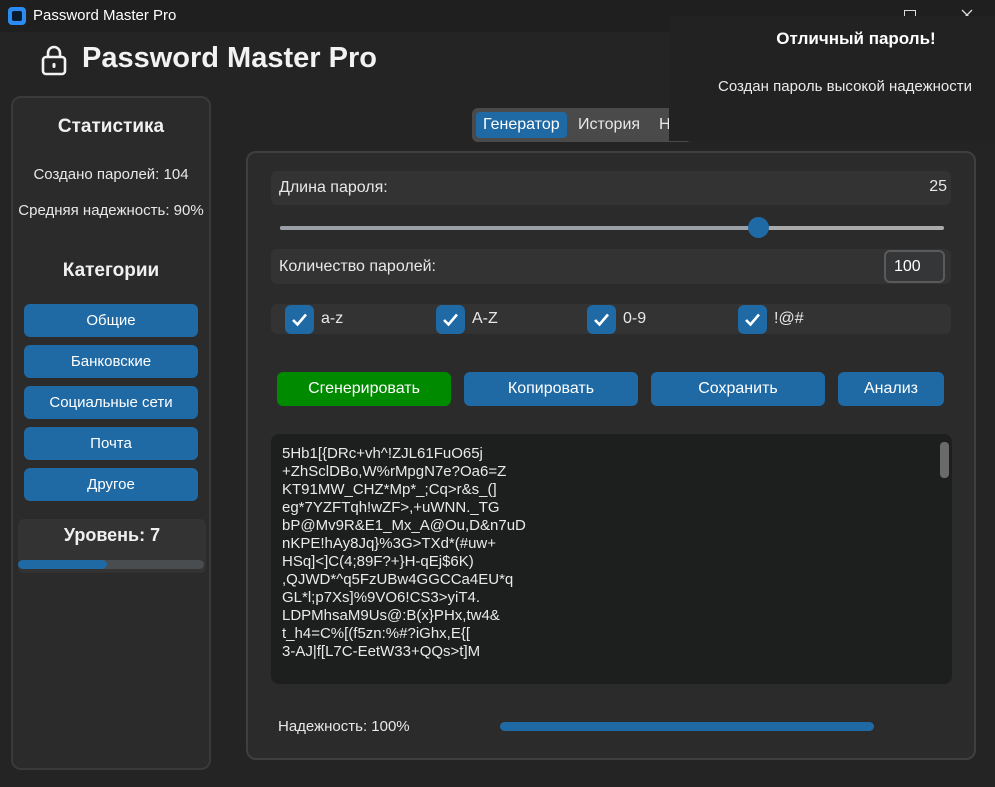 The width and height of the screenshot is (995, 787). What do you see at coordinates (376, 633) in the screenshot?
I see `output-line: t_h4=C%[(f5zn:%#?iGhx,E{[` at bounding box center [376, 633].